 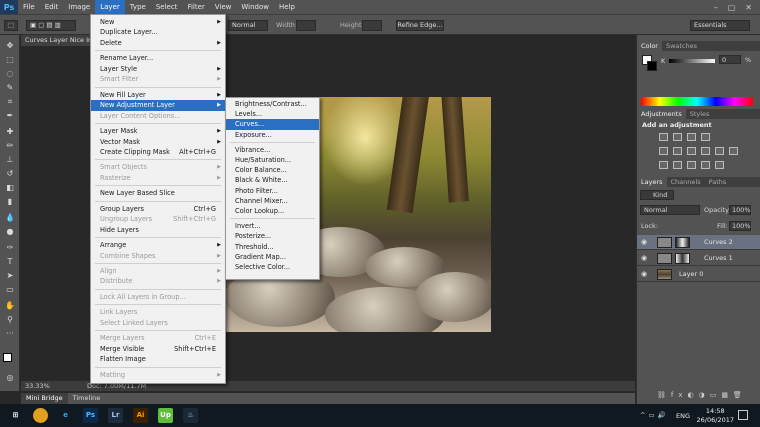 I want to click on lasso-tool-icon: ◌, so click(x=10, y=74).